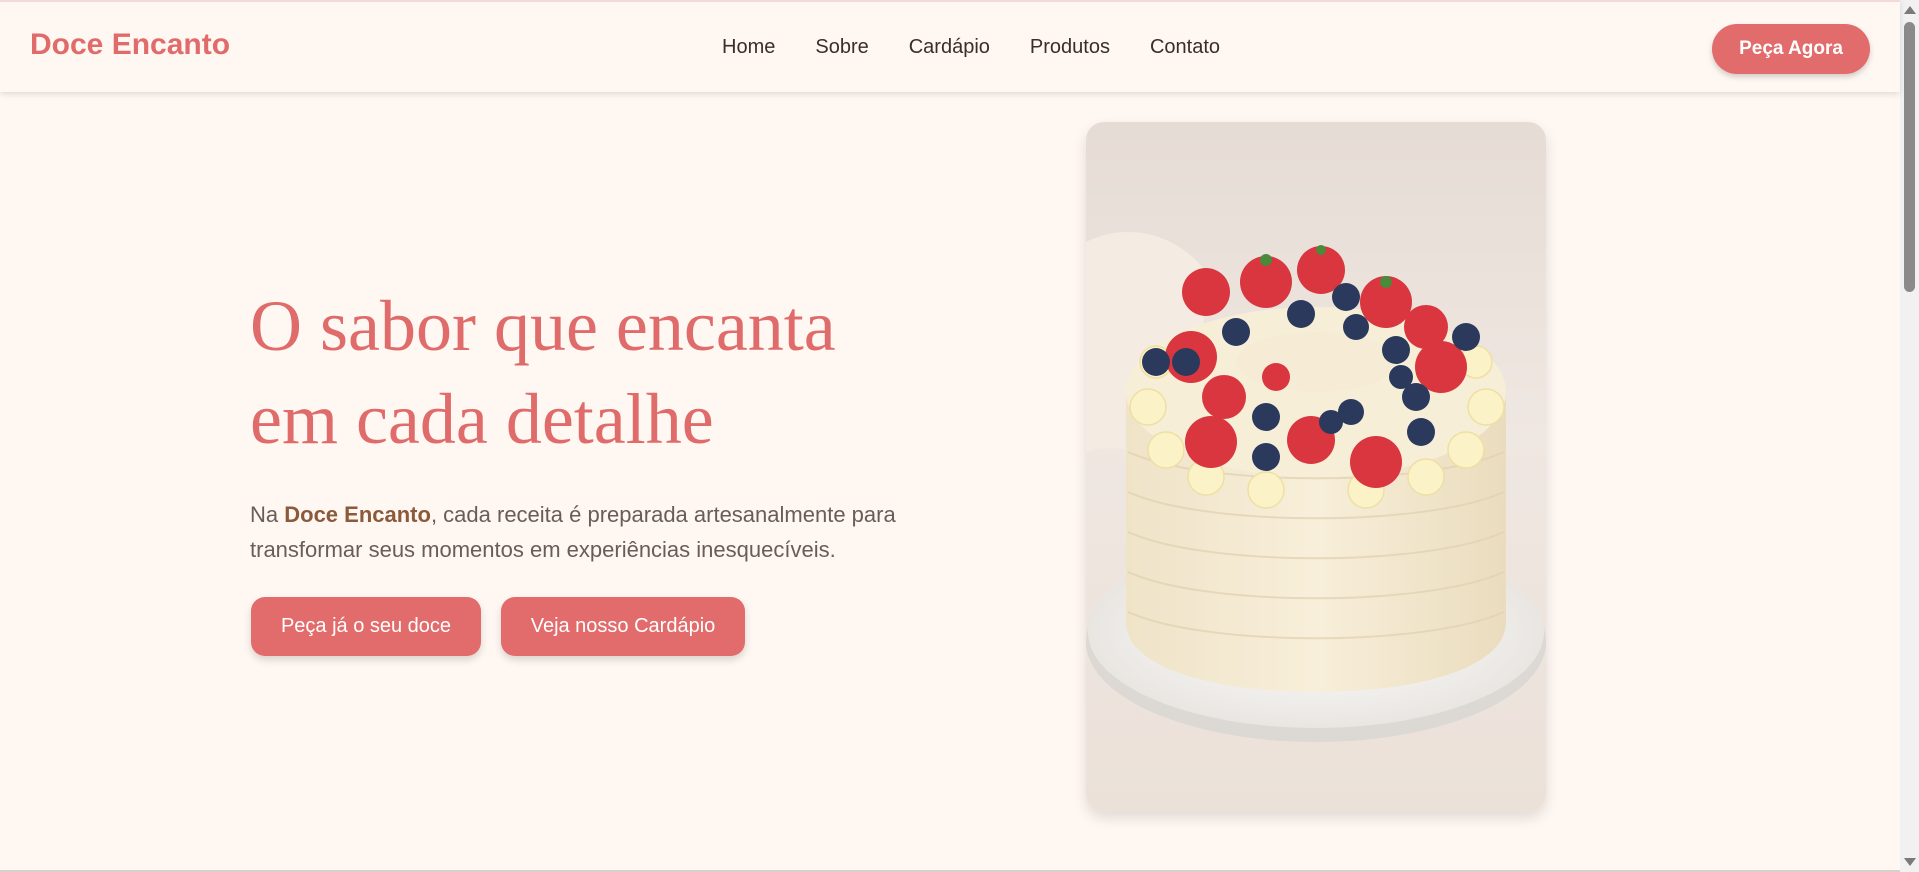 This screenshot has width=1919, height=872. Describe the element at coordinates (357, 514) in the screenshot. I see `hero-brand-name: Doce Encanto` at that location.